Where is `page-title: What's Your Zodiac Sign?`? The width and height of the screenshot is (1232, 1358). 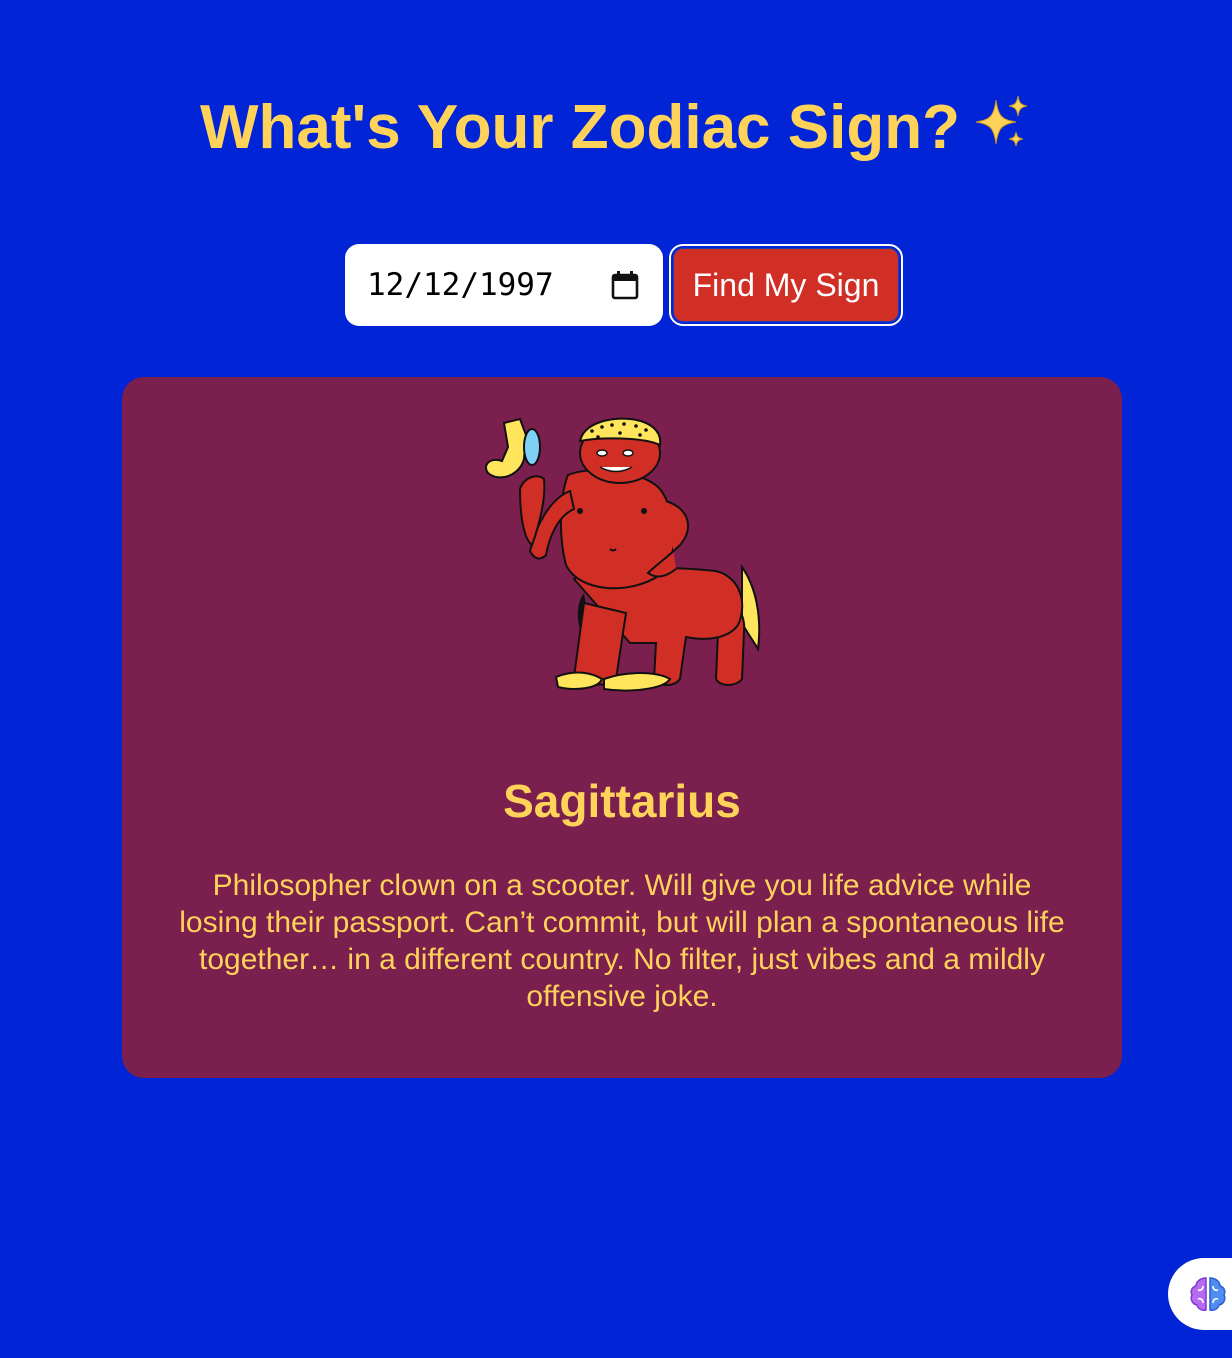 page-title: What's Your Zodiac Sign? is located at coordinates (616, 130).